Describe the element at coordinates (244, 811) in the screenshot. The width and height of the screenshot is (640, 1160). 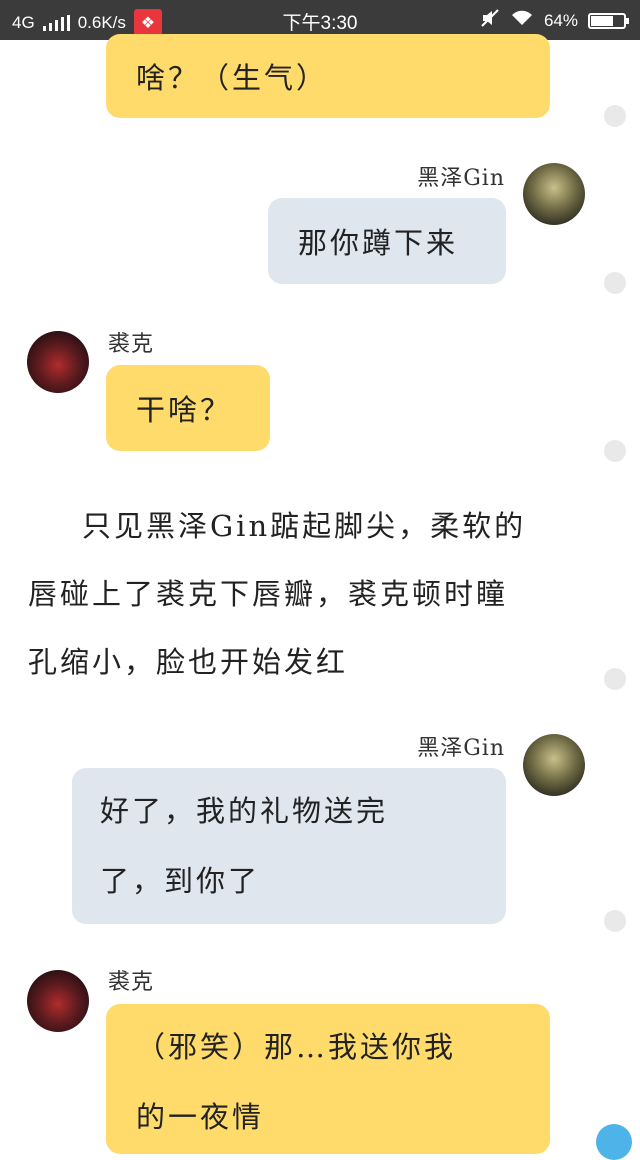
I see `message-text: 好了，我的礼物送完` at that location.